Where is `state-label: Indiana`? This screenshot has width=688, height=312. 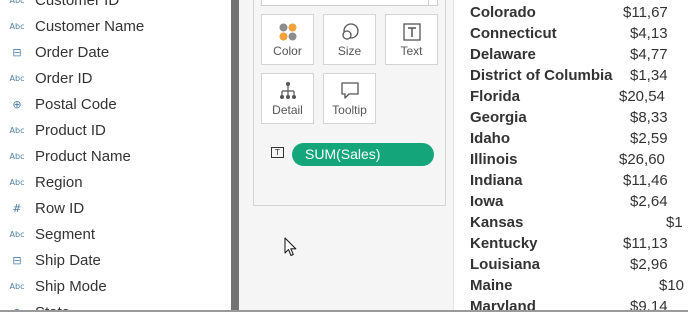 state-label: Indiana is located at coordinates (496, 180).